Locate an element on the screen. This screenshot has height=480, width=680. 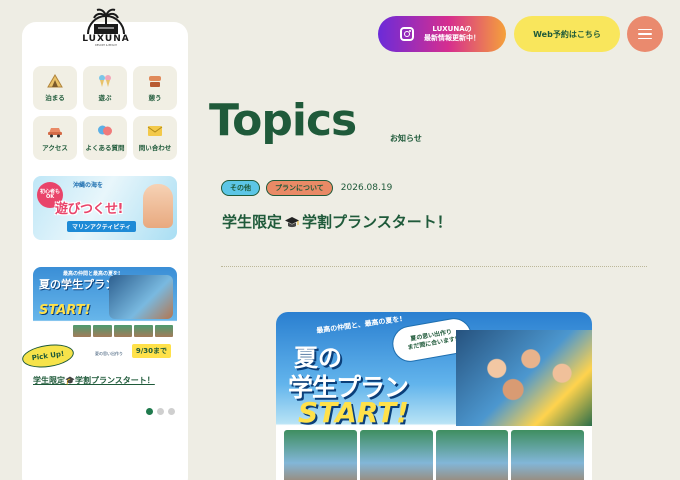
nav-access: アクセス is located at coordinates (55, 138).